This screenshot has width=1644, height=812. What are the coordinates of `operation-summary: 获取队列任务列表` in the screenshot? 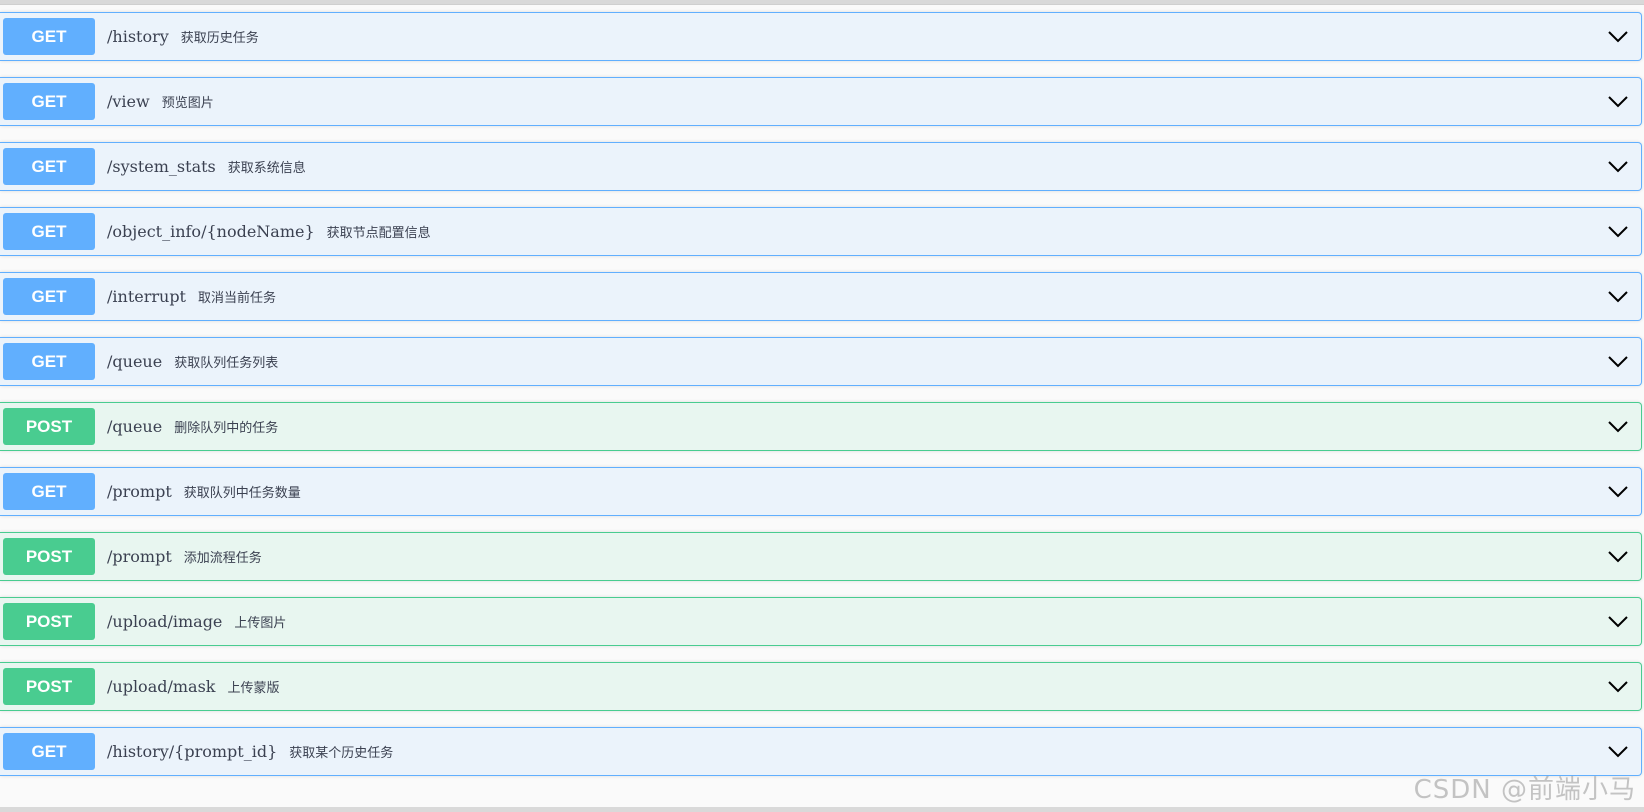 It's located at (226, 363).